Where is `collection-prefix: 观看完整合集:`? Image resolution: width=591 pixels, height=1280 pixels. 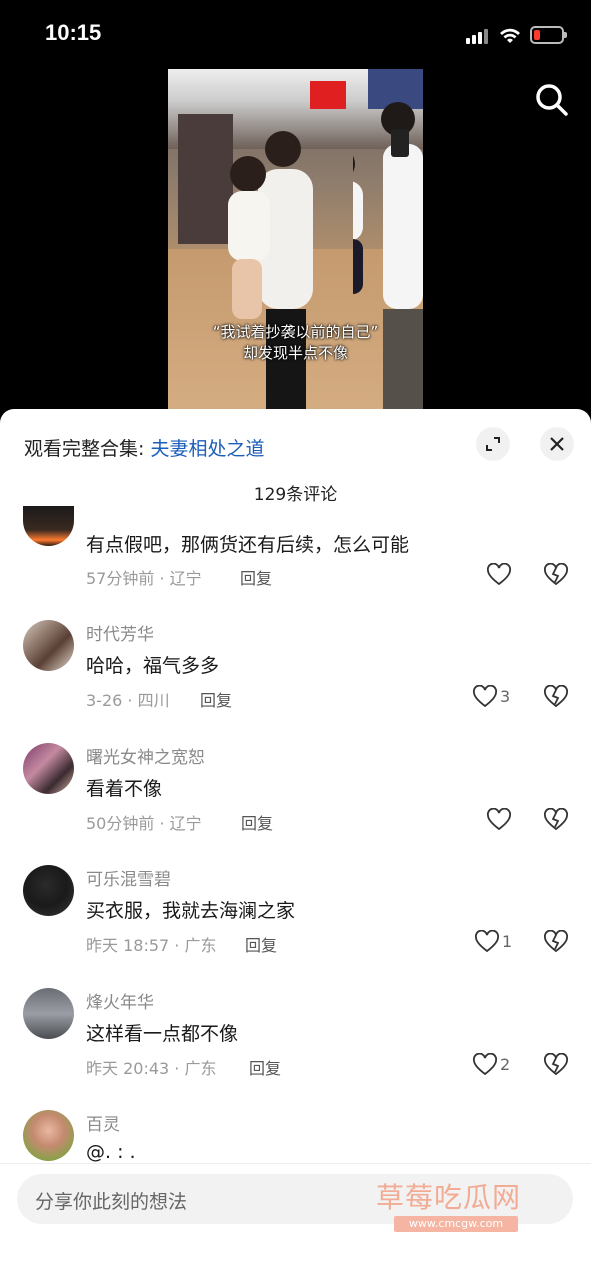 collection-prefix: 观看完整合集: is located at coordinates (87, 449).